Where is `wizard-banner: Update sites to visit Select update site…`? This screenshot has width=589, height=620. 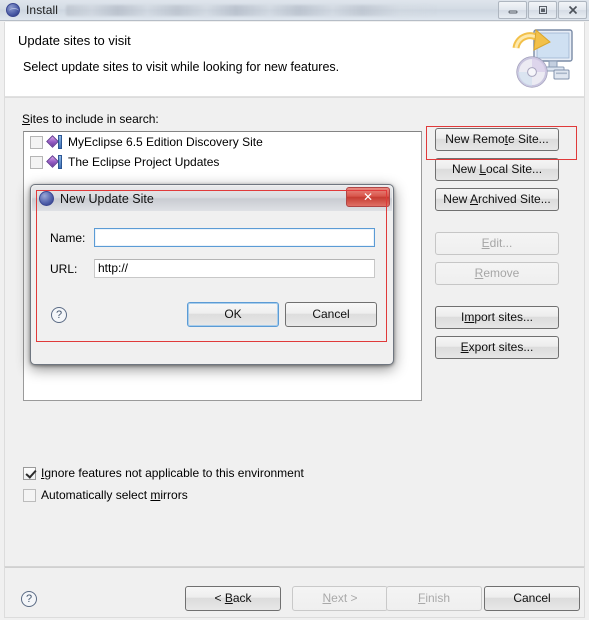 wizard-banner: Update sites to visit Select update site… is located at coordinates (294, 60).